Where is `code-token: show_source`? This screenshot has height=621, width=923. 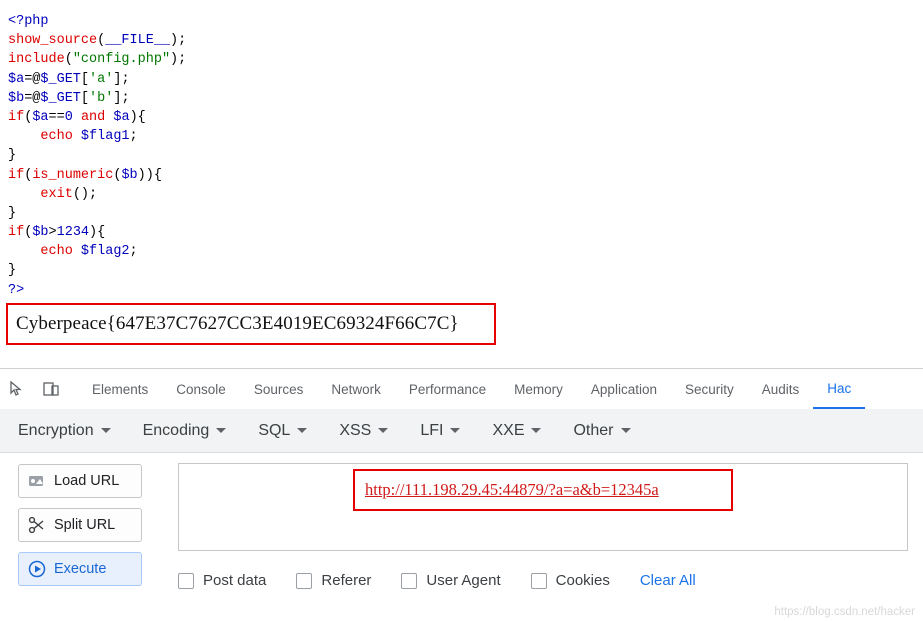 code-token: show_source is located at coordinates (53, 41).